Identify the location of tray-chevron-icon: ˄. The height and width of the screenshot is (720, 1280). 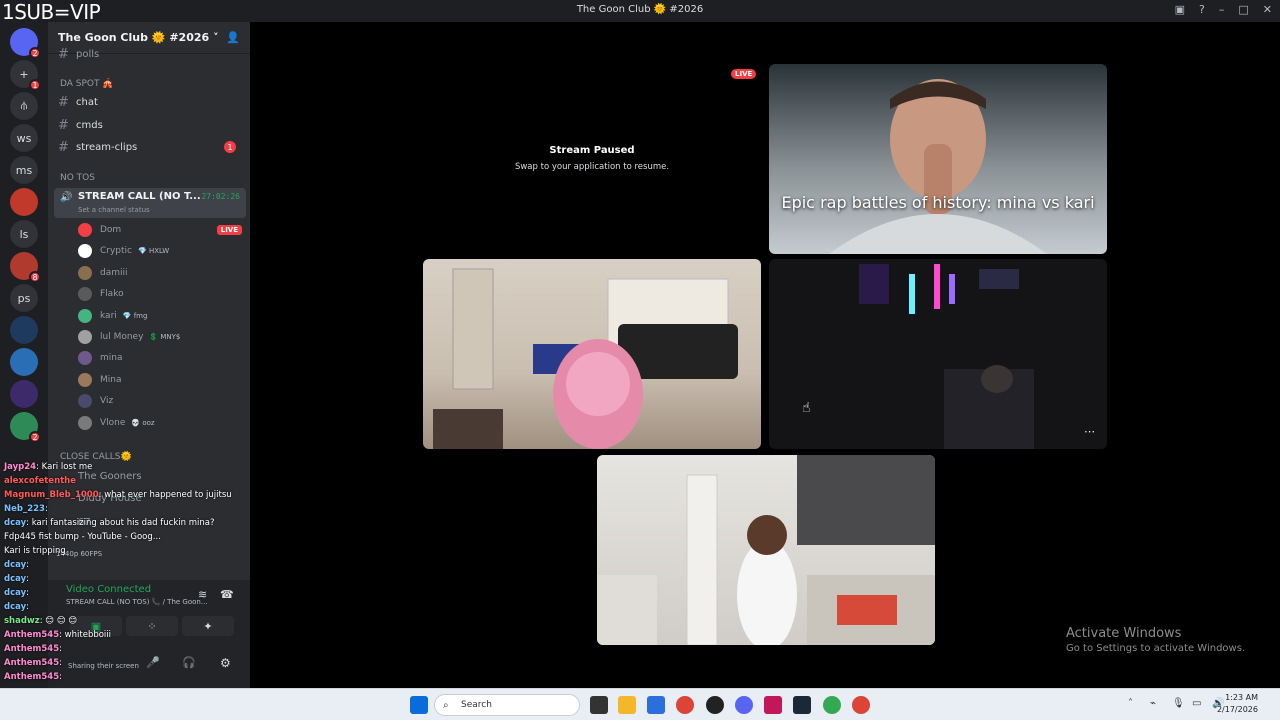
(1130, 703).